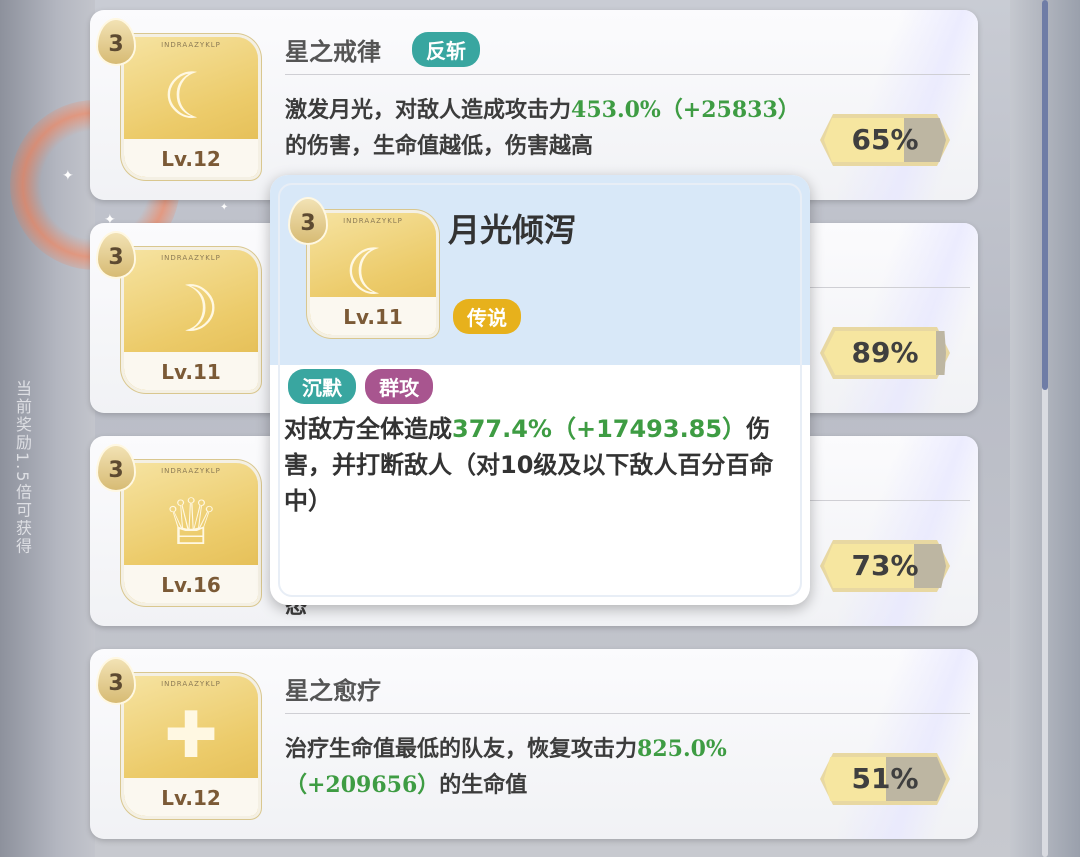  What do you see at coordinates (885, 140) in the screenshot?
I see `percent-indicator: 65%` at bounding box center [885, 140].